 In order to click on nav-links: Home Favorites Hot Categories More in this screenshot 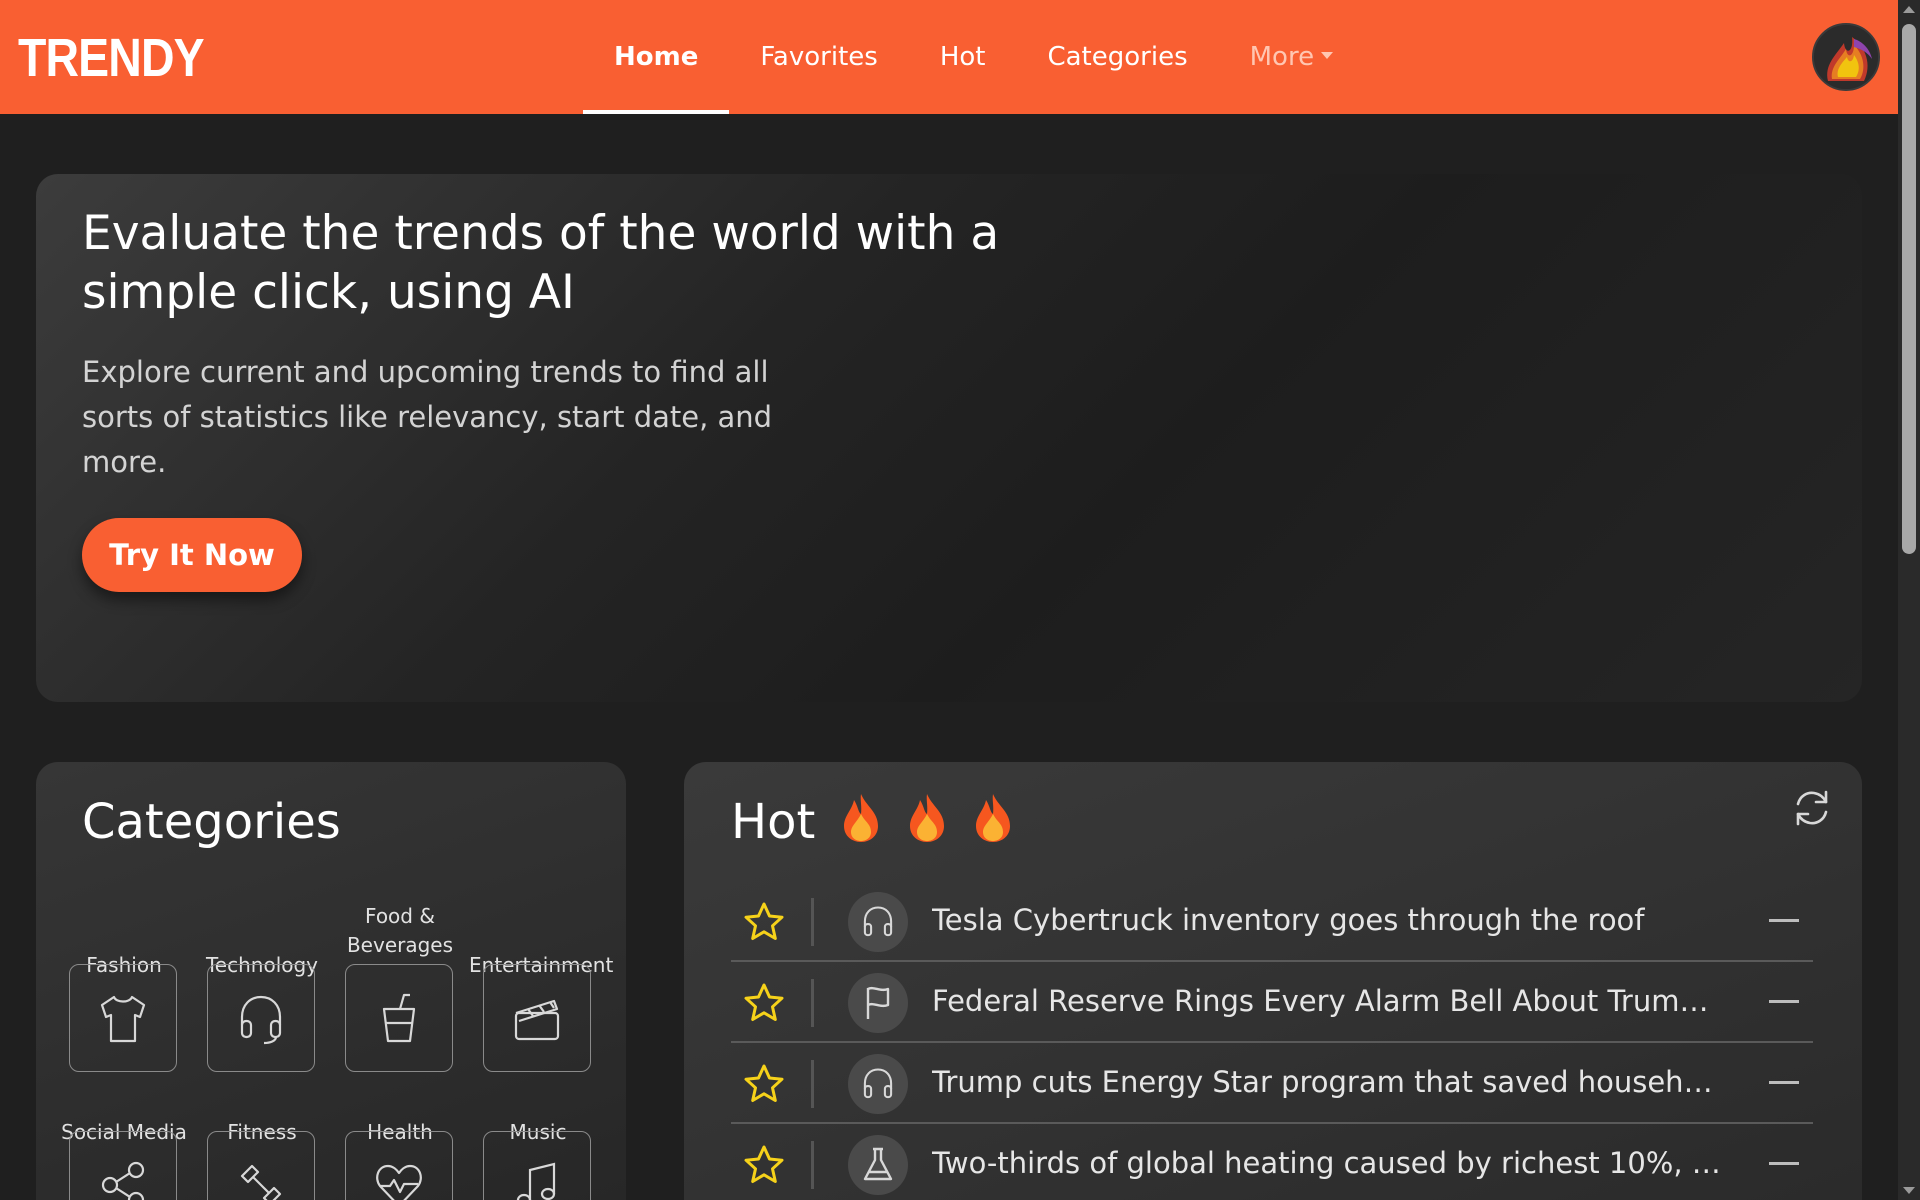, I will do `click(973, 57)`.